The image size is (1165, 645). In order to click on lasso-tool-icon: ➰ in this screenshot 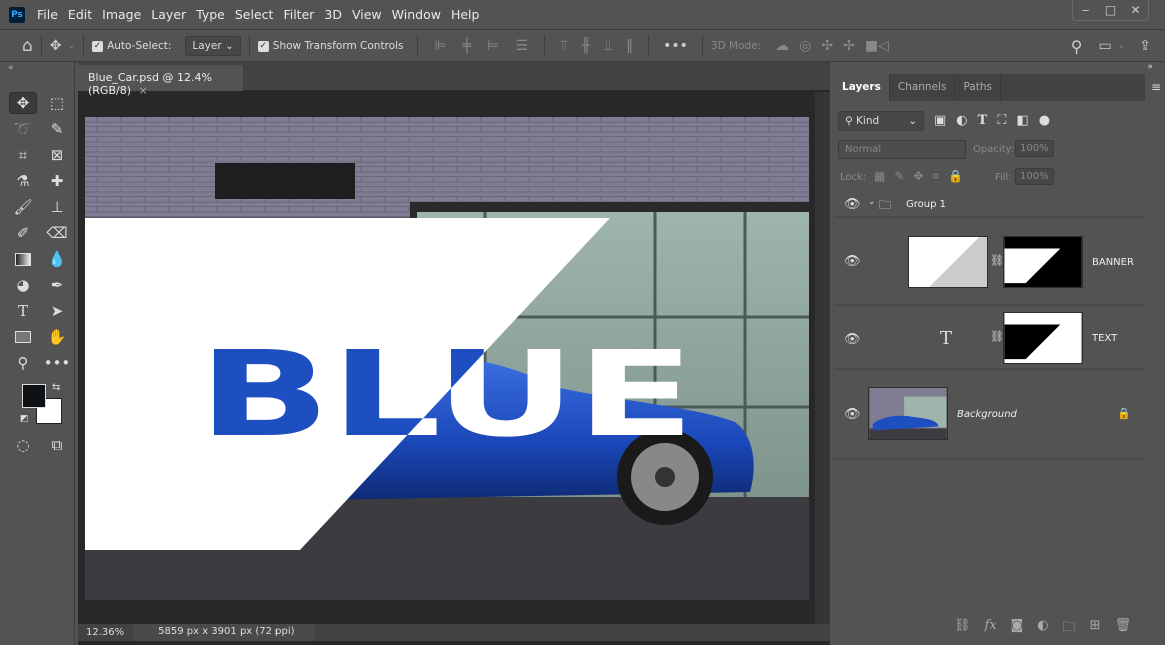, I will do `click(23, 129)`.